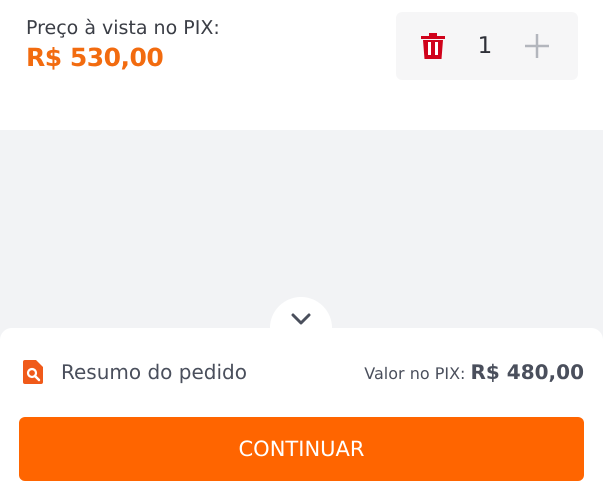  What do you see at coordinates (301, 319) in the screenshot?
I see `chevron-down-icon` at bounding box center [301, 319].